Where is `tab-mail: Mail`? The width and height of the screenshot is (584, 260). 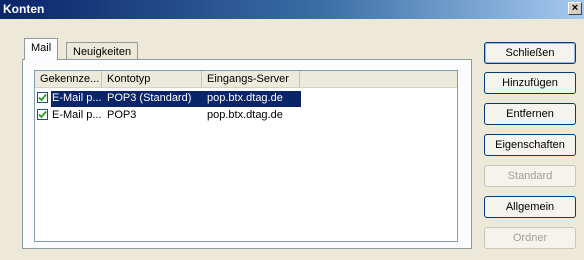
tab-mail: Mail is located at coordinates (41, 49).